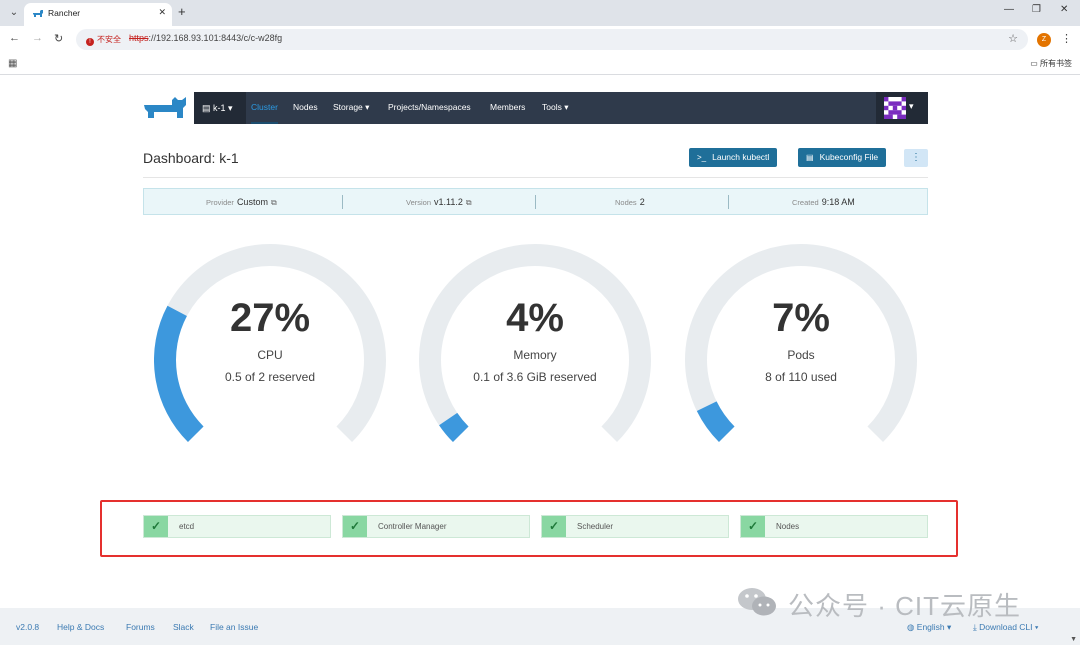 The height and width of the screenshot is (645, 1080). I want to click on gauge-detail: 0.5 of 2 reserved, so click(270, 377).